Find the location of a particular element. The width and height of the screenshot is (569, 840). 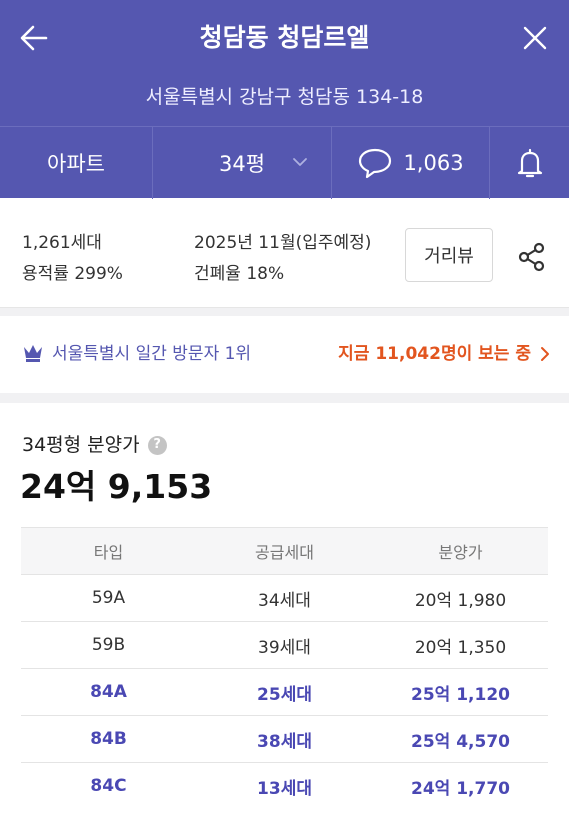

property-type-label: 아파트 is located at coordinates (76, 164).